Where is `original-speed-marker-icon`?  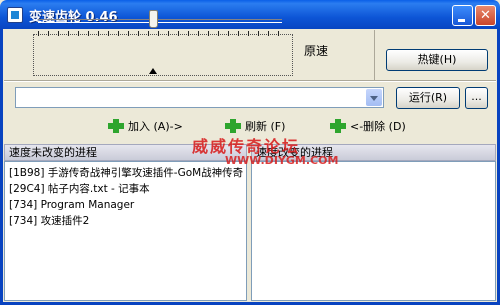 original-speed-marker-icon is located at coordinates (152, 71).